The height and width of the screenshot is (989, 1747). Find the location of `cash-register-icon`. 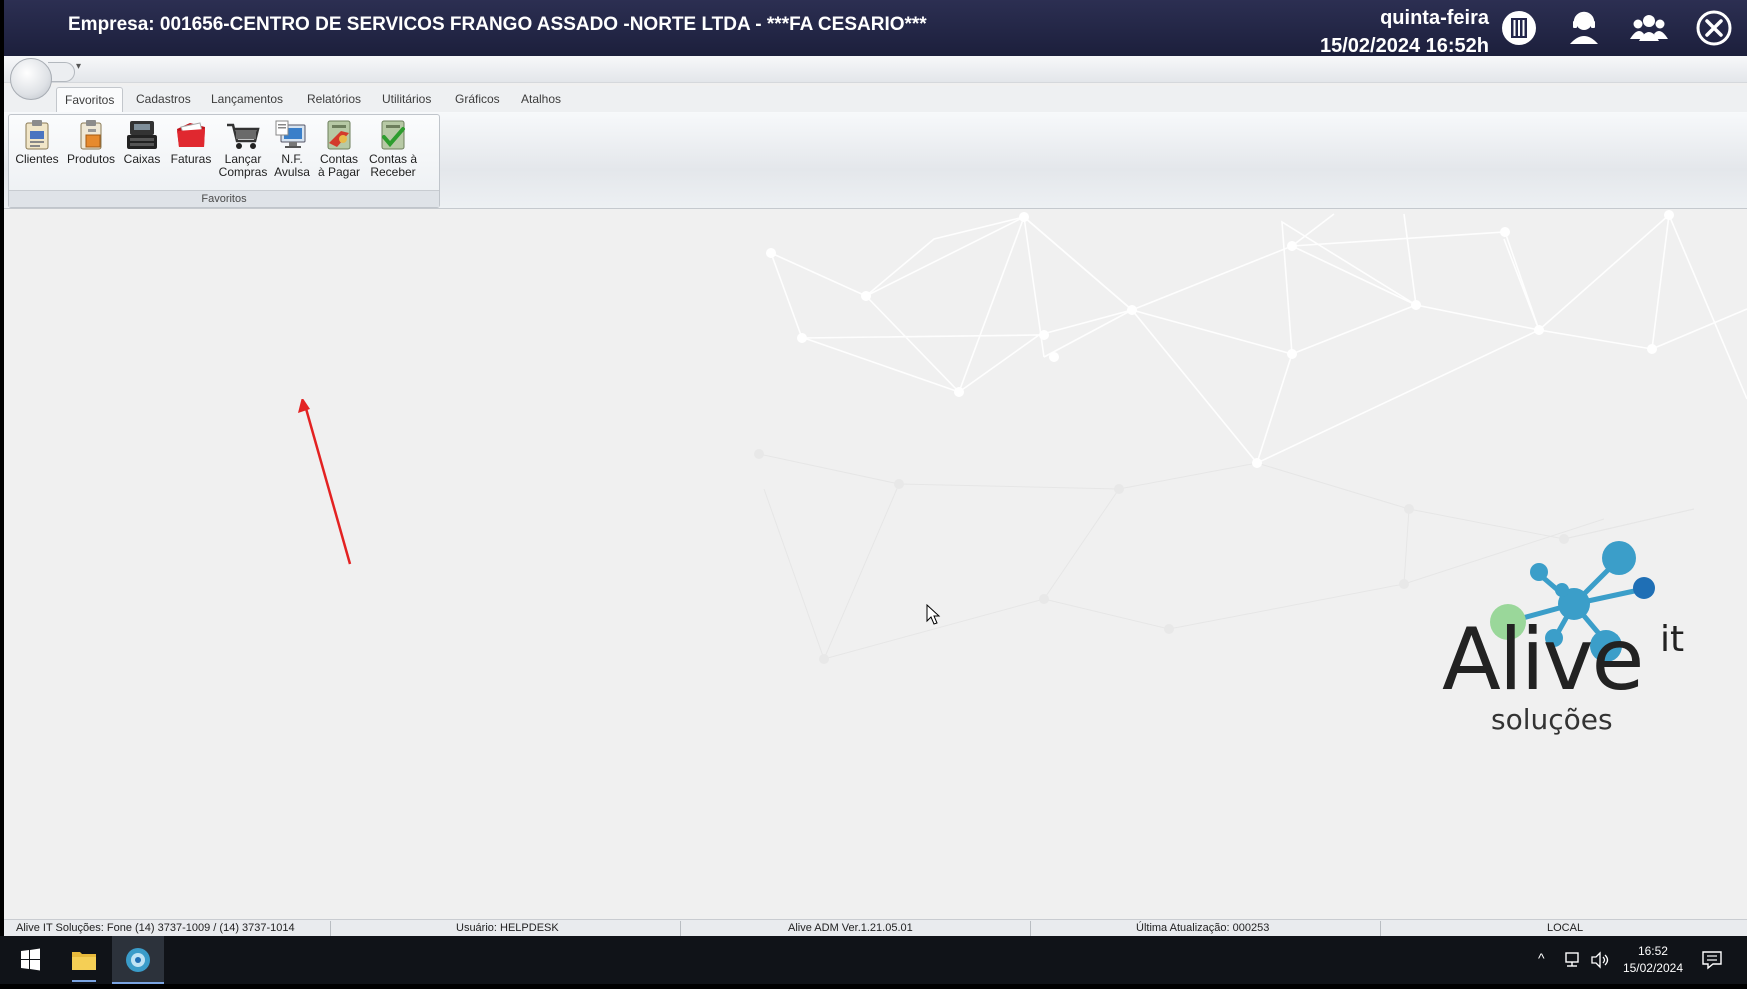

cash-register-icon is located at coordinates (142, 135).